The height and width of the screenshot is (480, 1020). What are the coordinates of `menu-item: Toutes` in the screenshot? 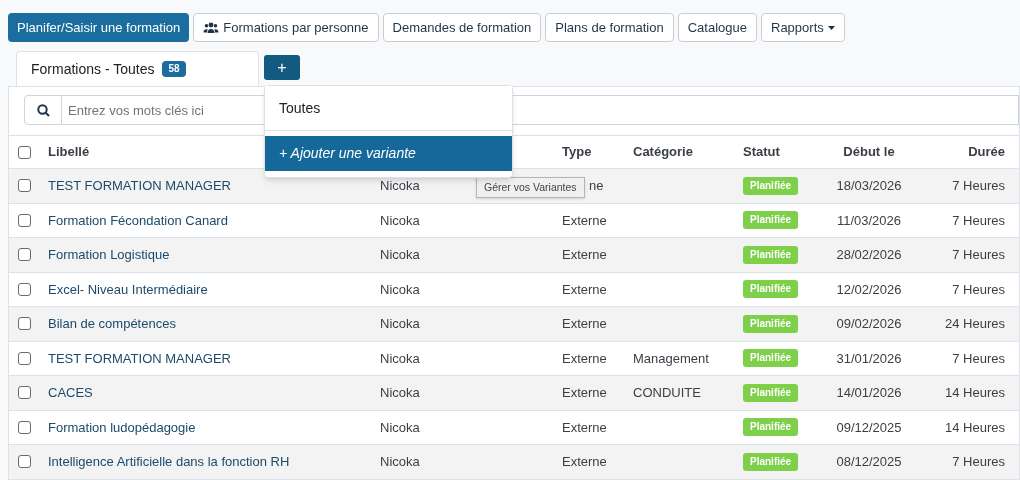 It's located at (388, 108).